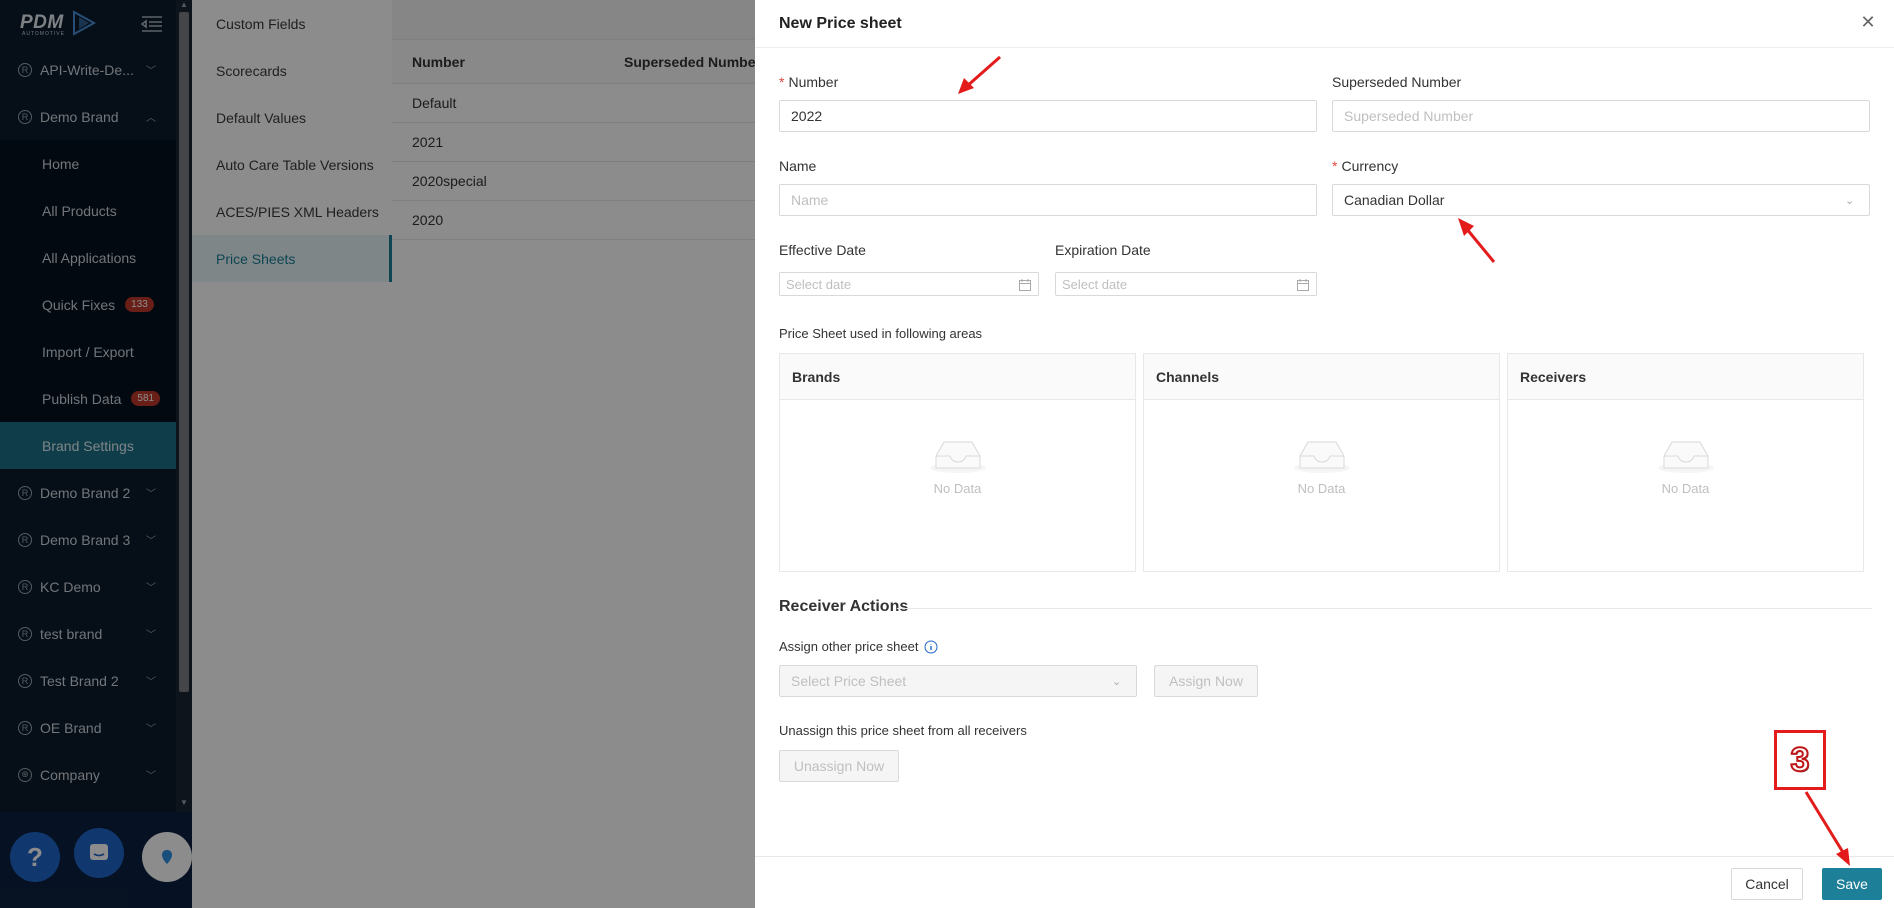 This screenshot has height=908, width=1894. What do you see at coordinates (1477, 240) in the screenshot?
I see `annotation-arrow-currency` at bounding box center [1477, 240].